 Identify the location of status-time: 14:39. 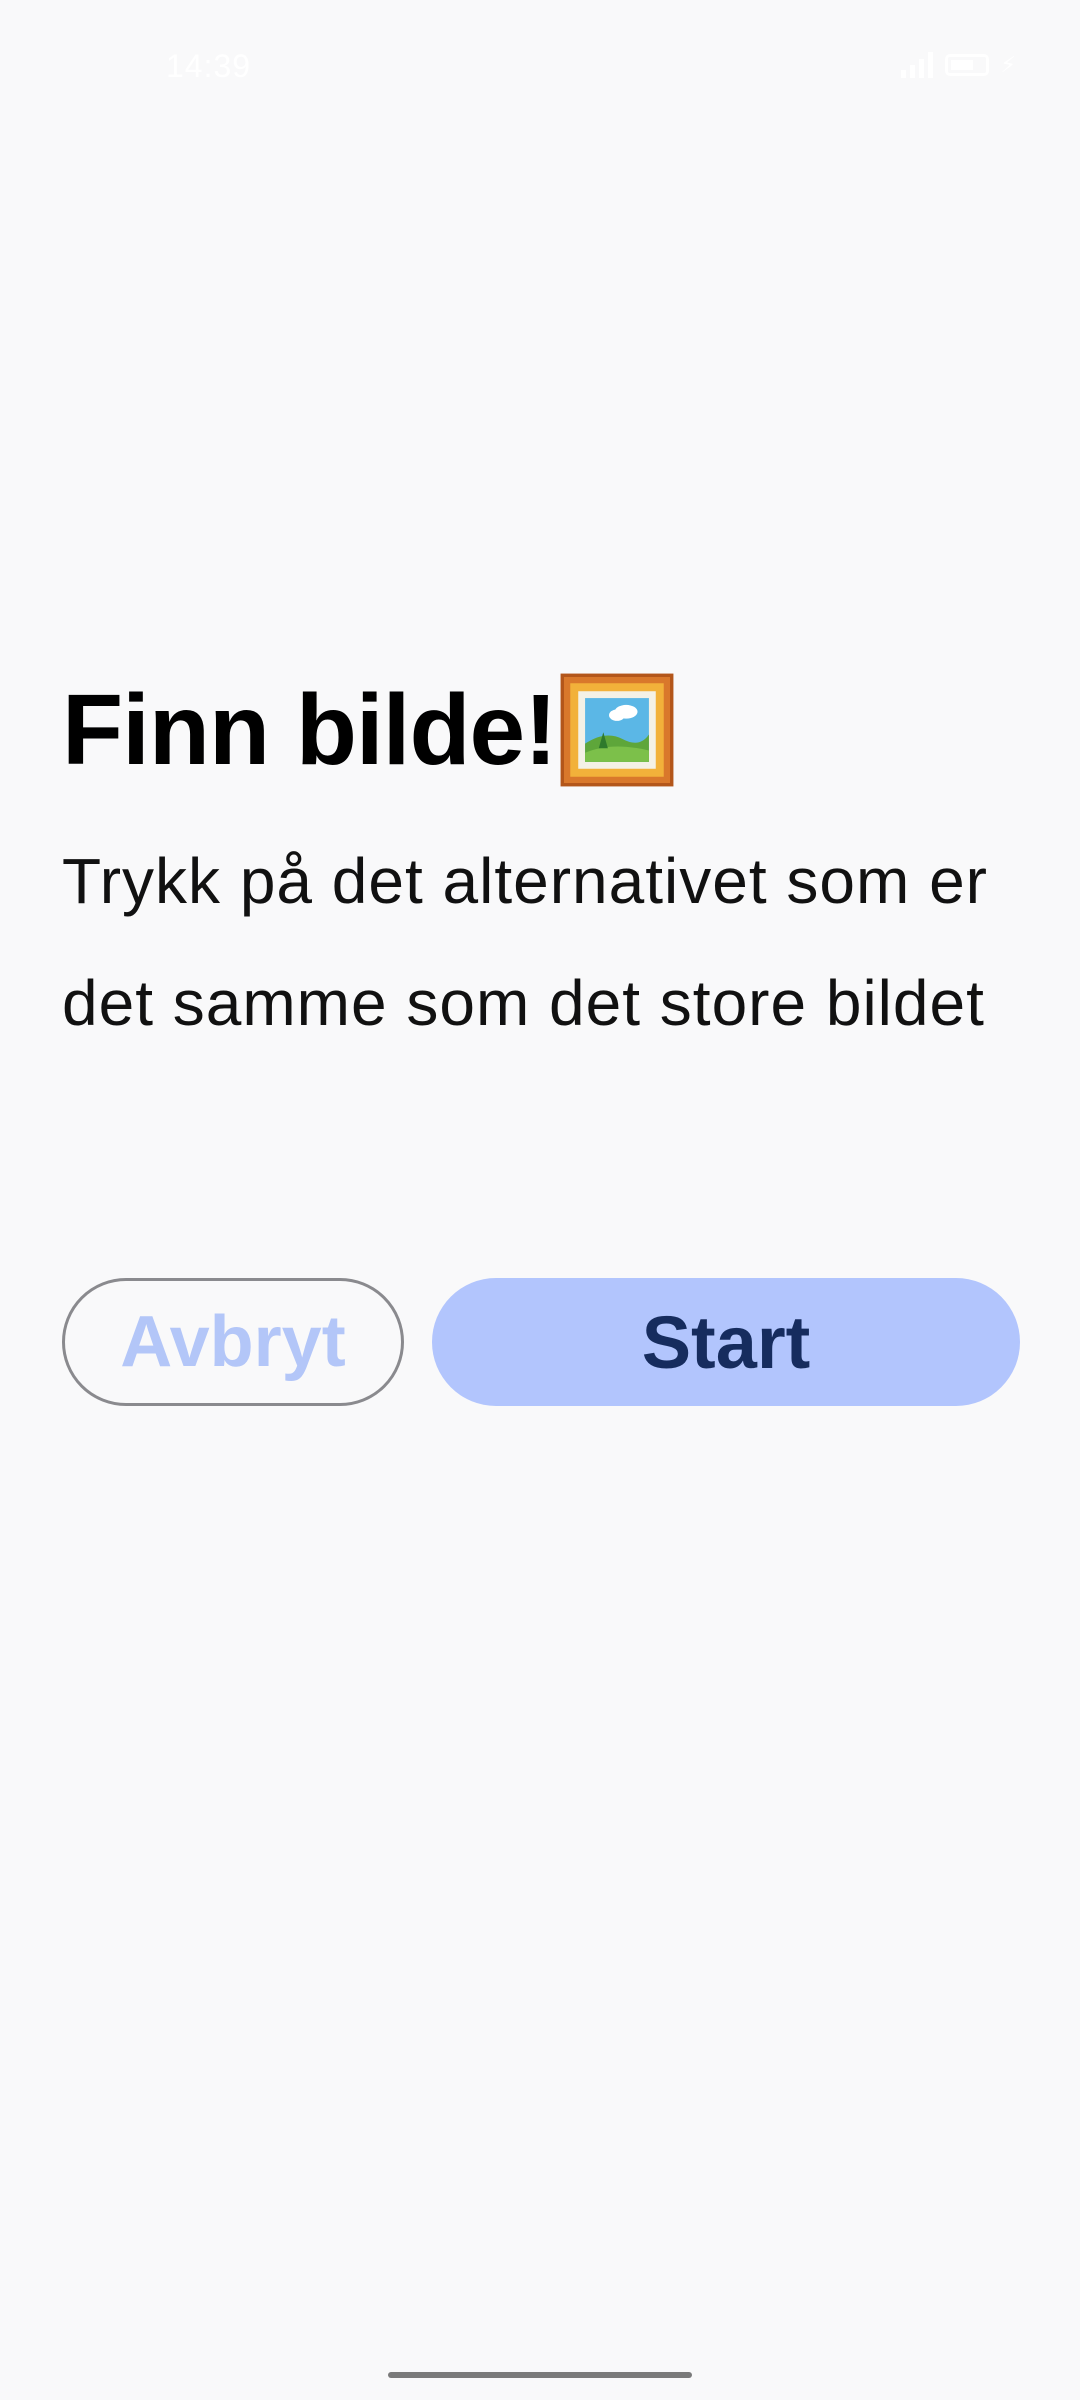
(209, 66).